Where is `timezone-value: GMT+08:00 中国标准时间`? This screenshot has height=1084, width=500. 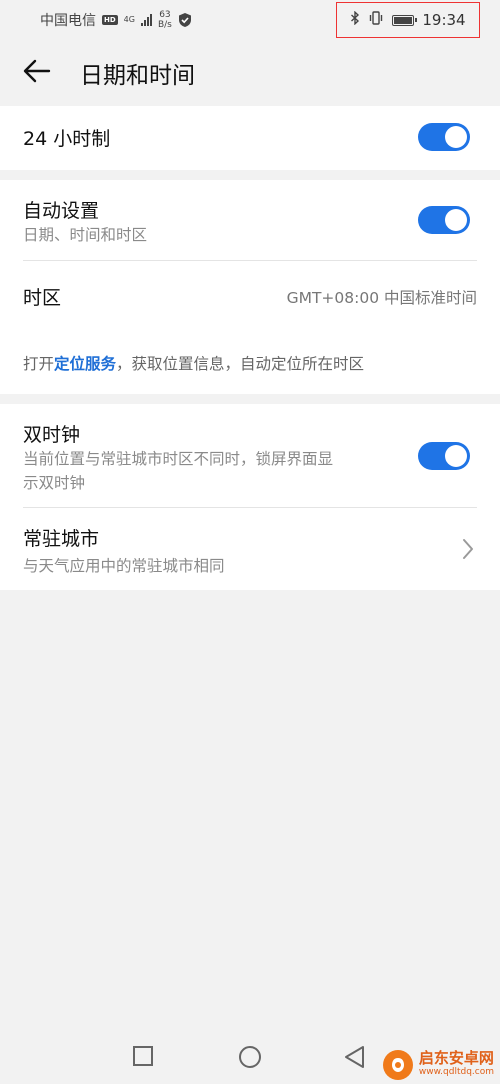
timezone-value: GMT+08:00 中国标准时间 is located at coordinates (381, 298).